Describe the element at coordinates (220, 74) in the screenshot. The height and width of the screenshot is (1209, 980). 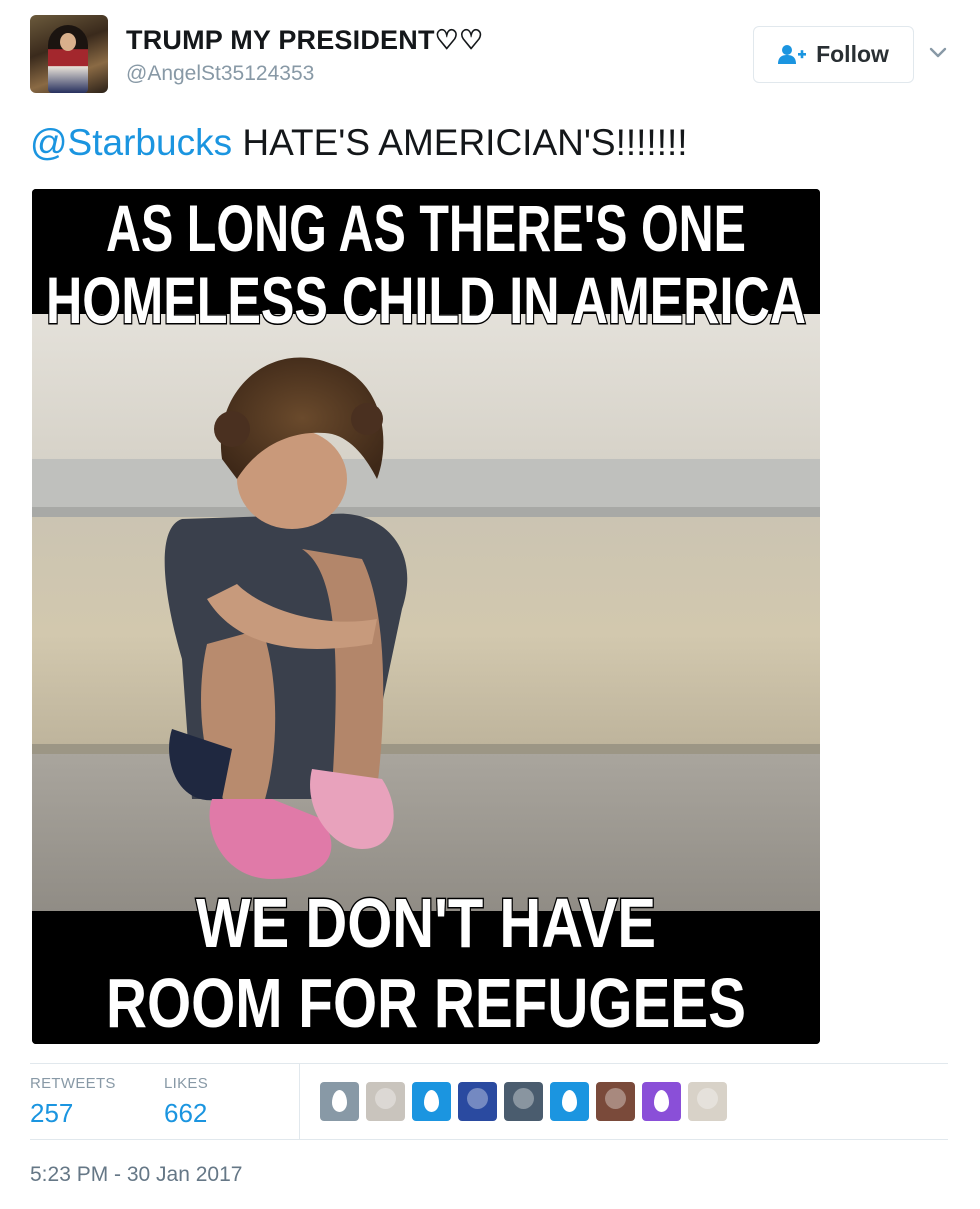
I see `author-handle: @AngelSt35124353` at that location.